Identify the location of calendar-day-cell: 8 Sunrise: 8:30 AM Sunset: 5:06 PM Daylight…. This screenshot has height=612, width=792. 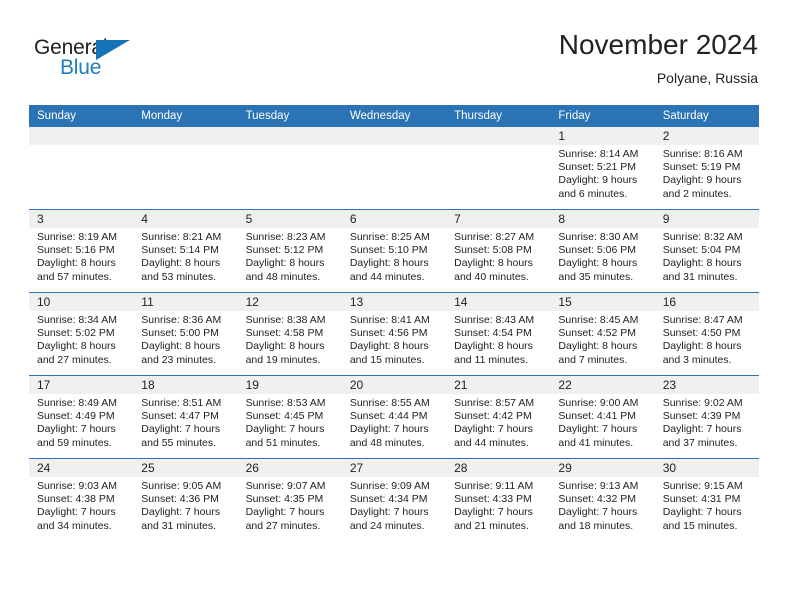
(602, 251).